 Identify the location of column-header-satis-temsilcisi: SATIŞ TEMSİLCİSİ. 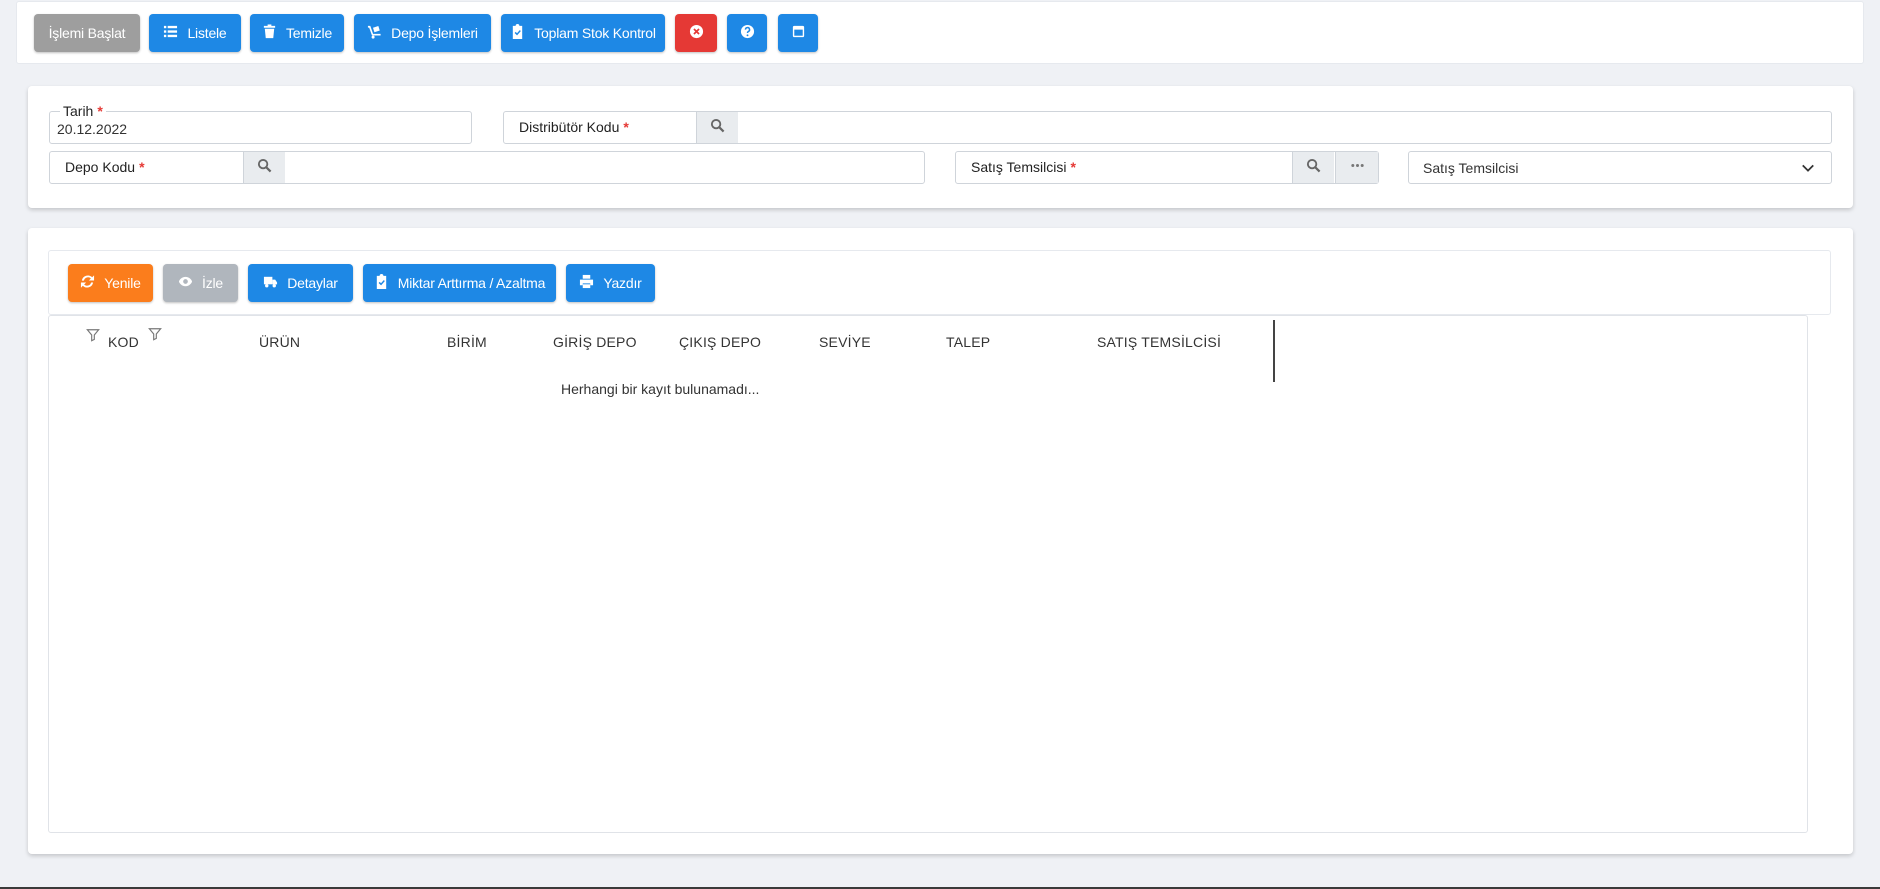
(1159, 342).